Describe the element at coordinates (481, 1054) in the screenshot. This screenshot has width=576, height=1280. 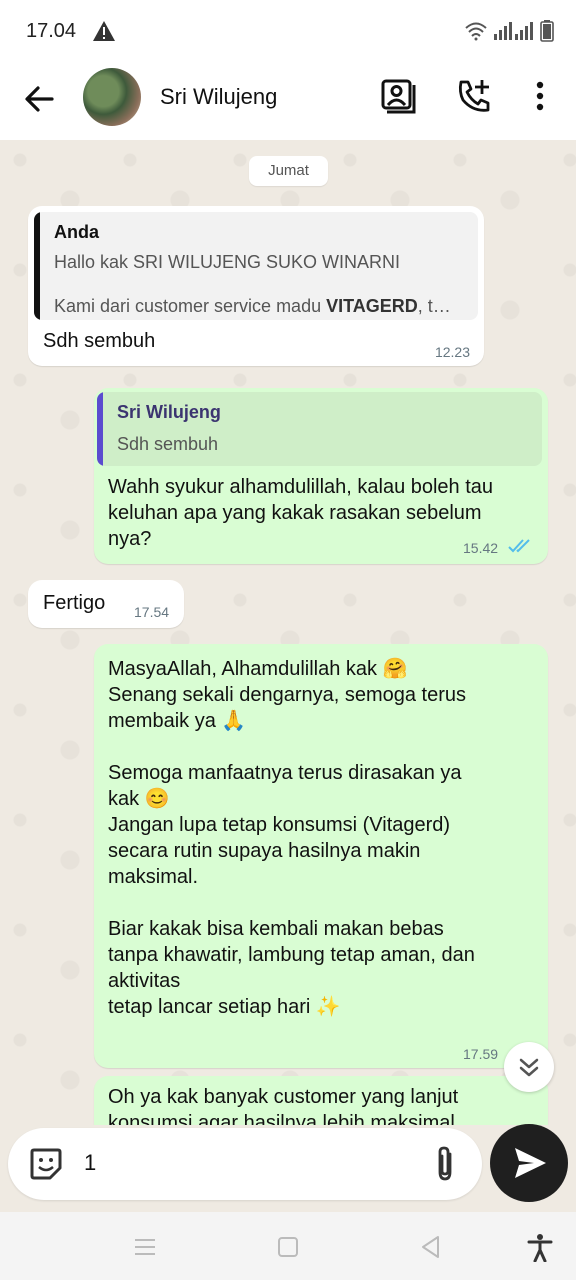
I see `message-time: 17.59` at that location.